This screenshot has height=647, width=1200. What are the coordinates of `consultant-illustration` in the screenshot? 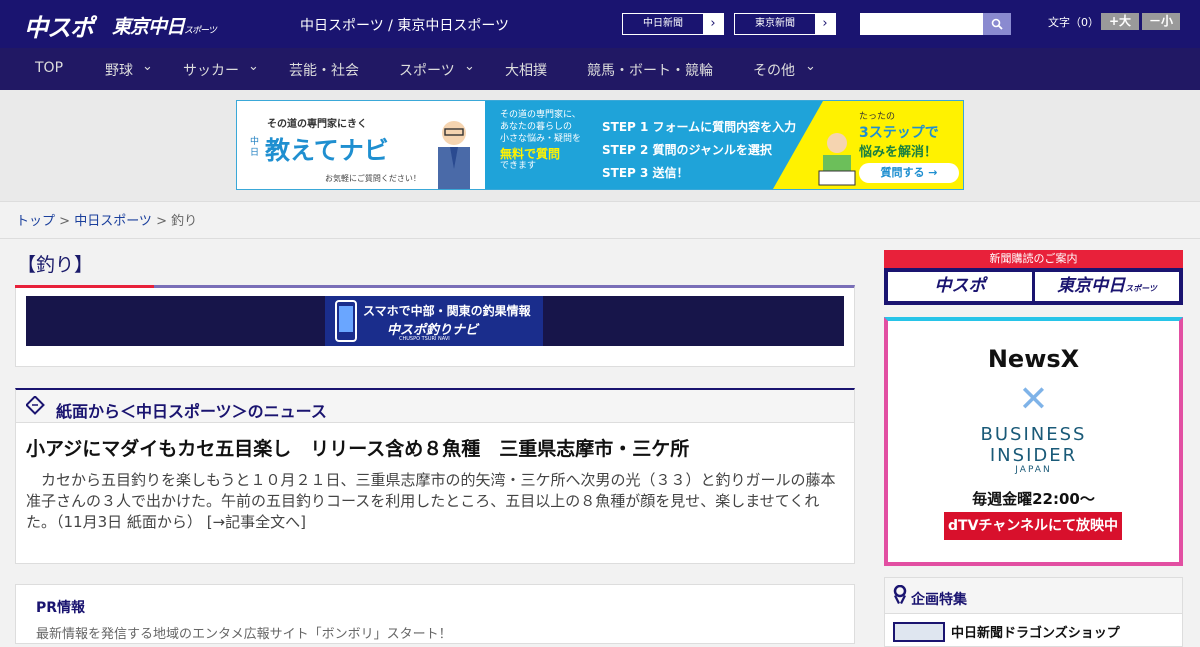 It's located at (454, 155).